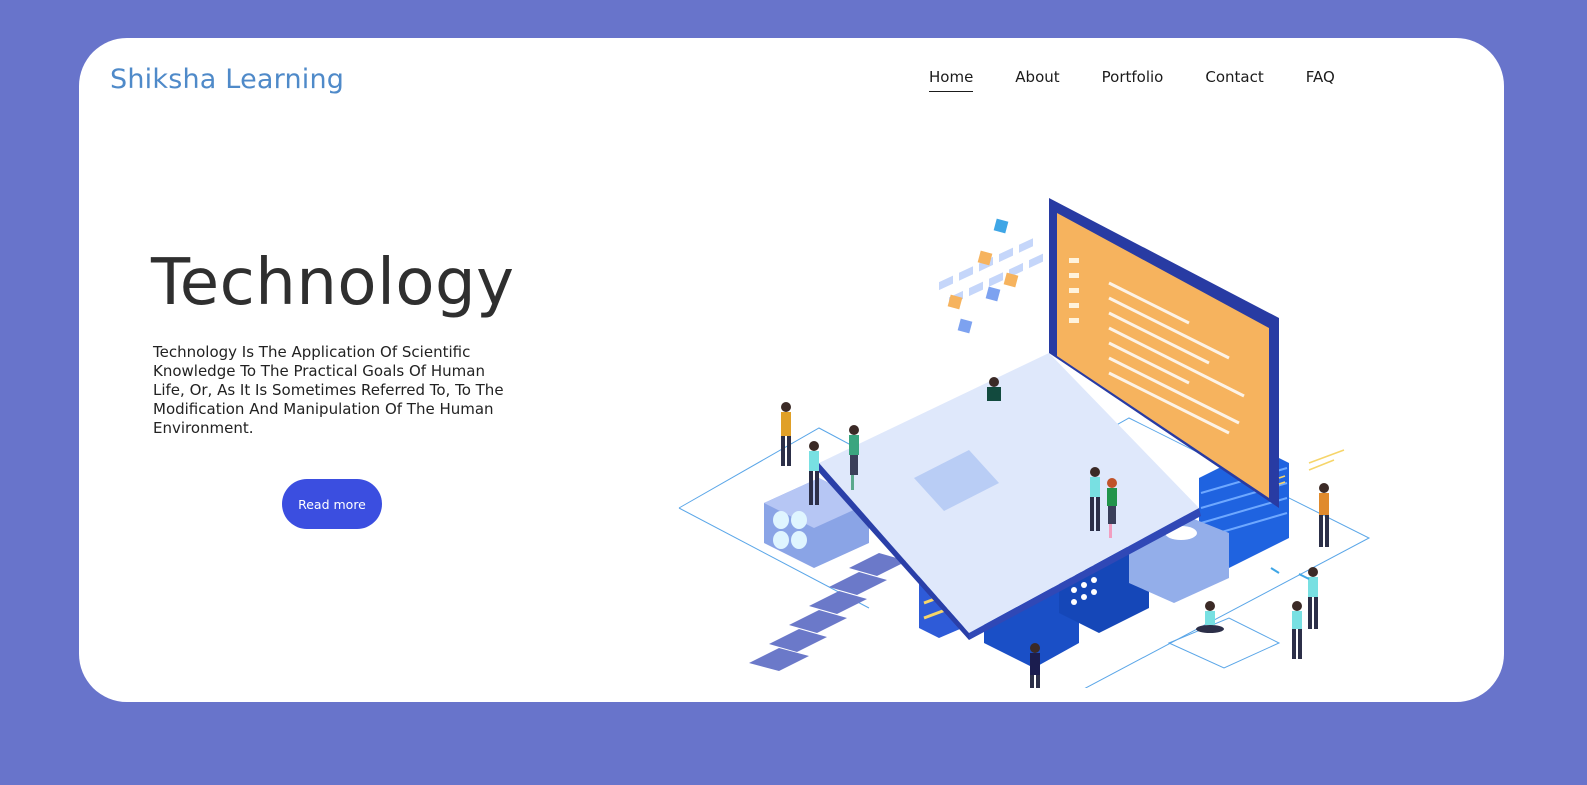  Describe the element at coordinates (951, 80) in the screenshot. I see `nav-home: Home` at that location.